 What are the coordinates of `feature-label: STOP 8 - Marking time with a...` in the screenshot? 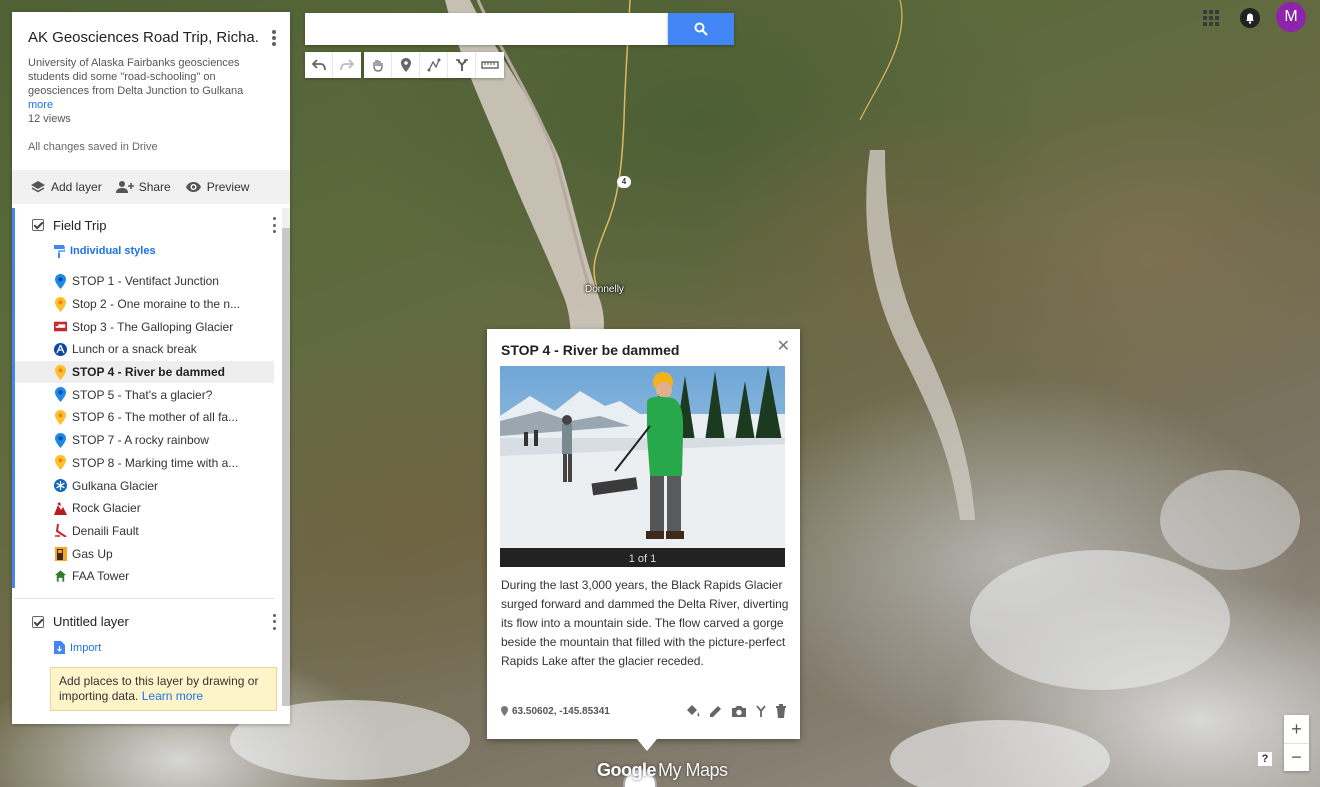 It's located at (155, 462).